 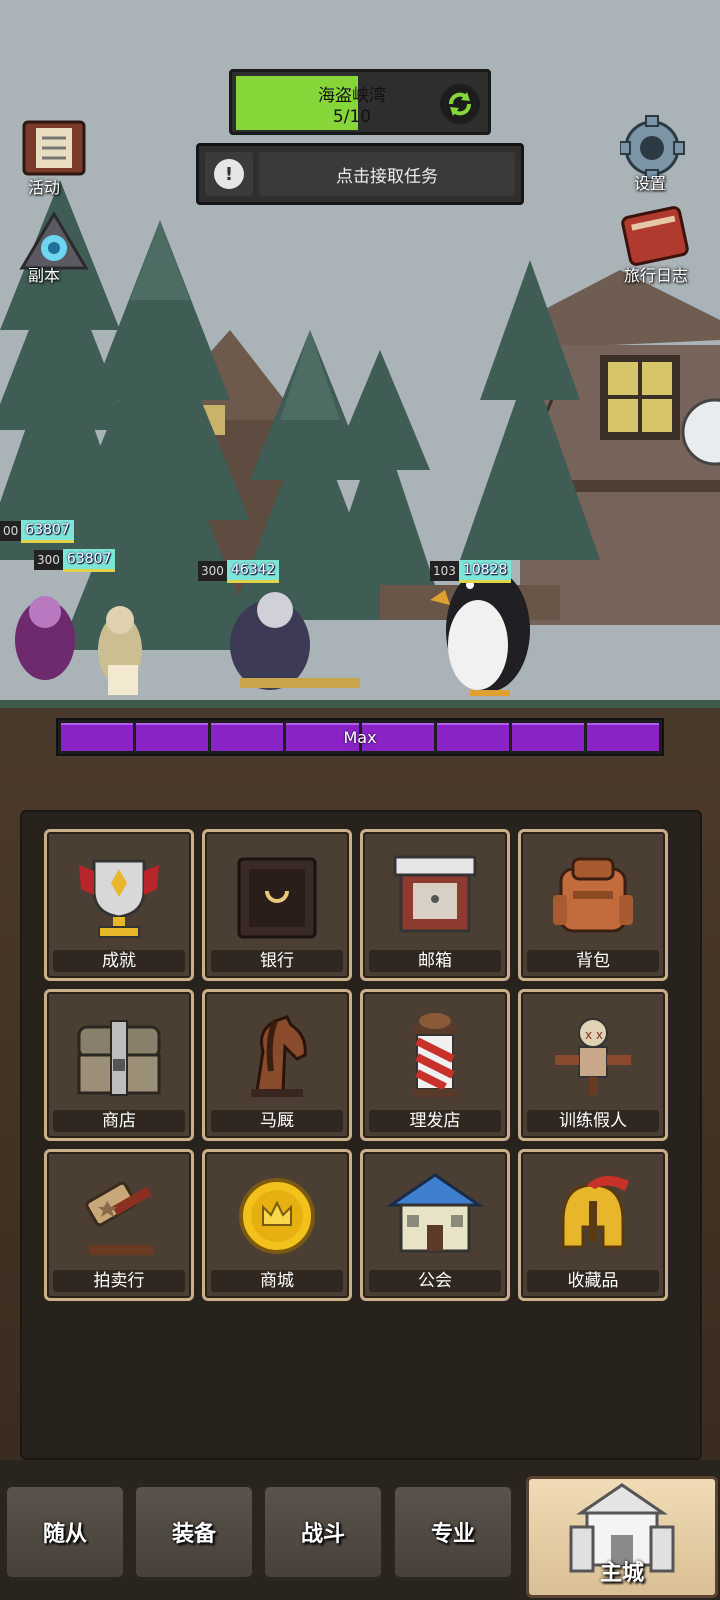 I want to click on zone-name: 海盗峡湾, so click(x=352, y=96).